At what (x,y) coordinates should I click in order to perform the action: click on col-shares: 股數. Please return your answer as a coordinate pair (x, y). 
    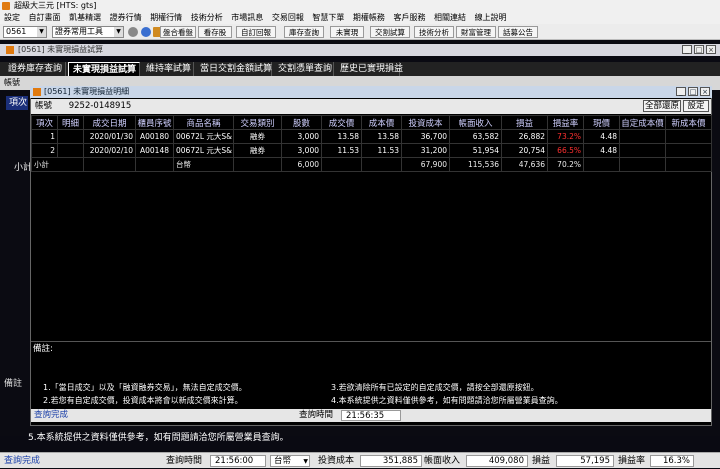
    Looking at the image, I should click on (301, 122).